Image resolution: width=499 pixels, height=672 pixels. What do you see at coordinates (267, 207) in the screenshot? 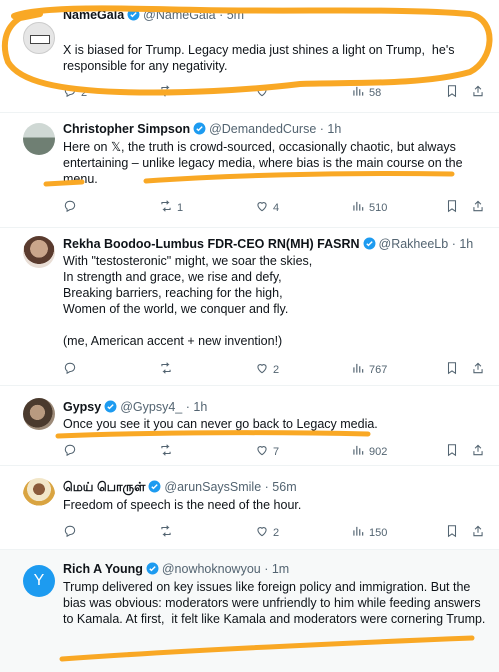
I see `like-button: 4` at bounding box center [267, 207].